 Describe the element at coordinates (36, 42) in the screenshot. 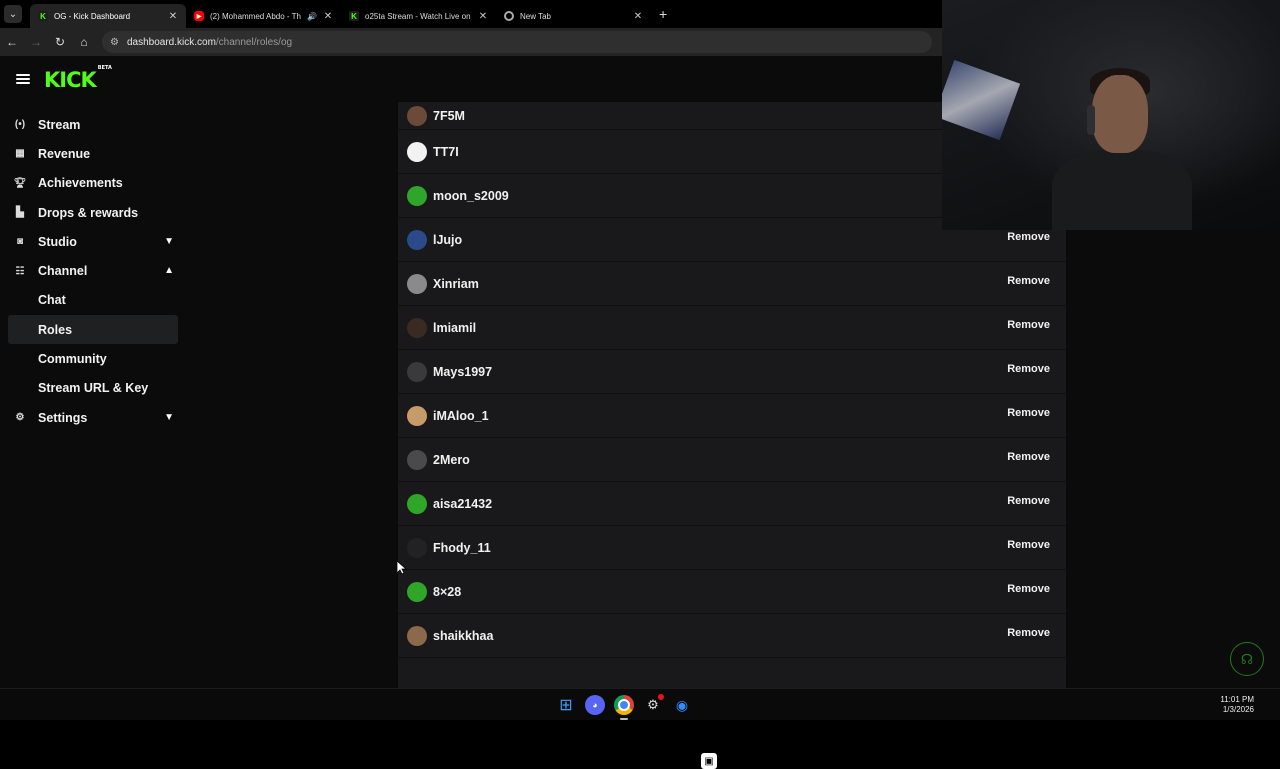

I see `forward-arrow-icon: →` at that location.